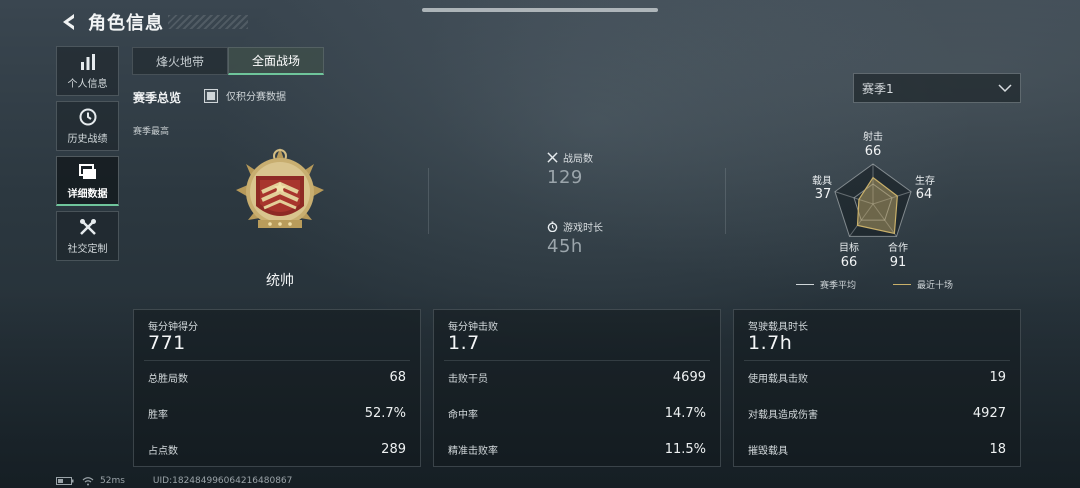 The width and height of the screenshot is (1080, 488). What do you see at coordinates (256, 97) in the screenshot?
I see `checkbox-label: 仅积分赛数据` at bounding box center [256, 97].